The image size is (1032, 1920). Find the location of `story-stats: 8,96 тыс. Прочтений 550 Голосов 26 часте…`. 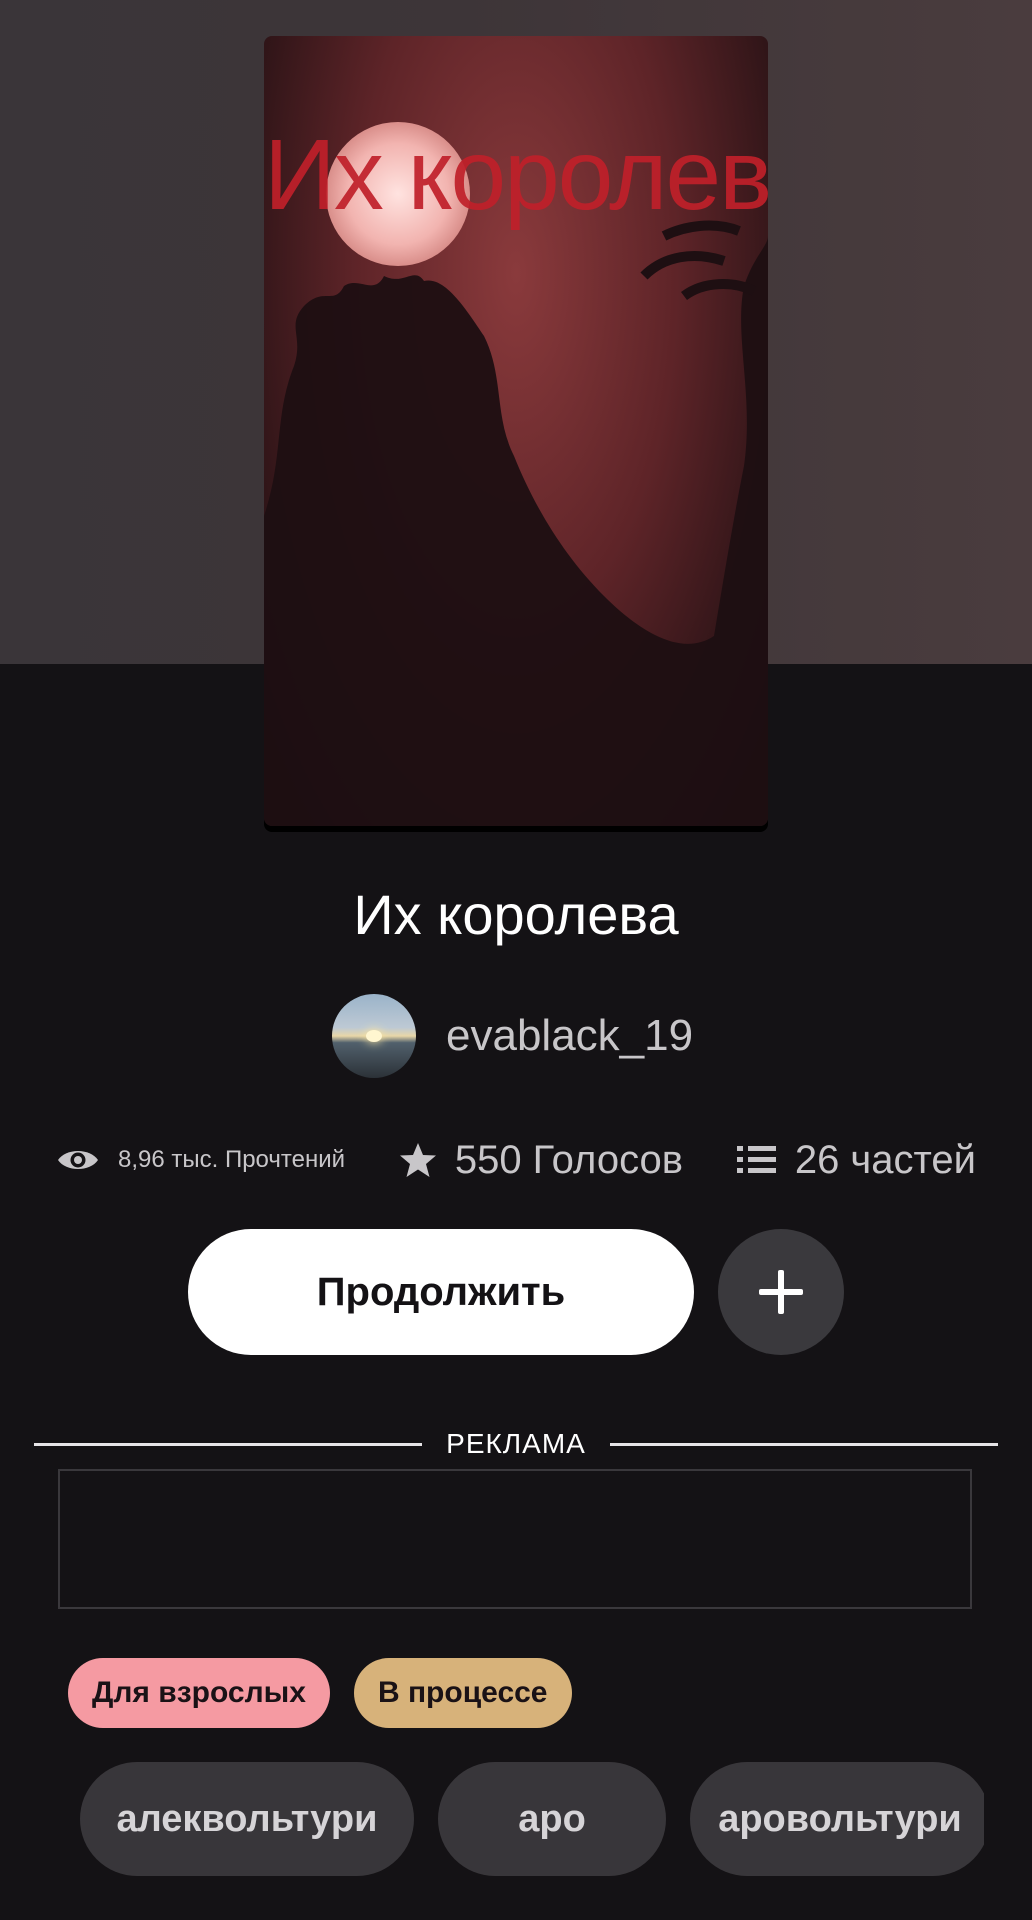

story-stats: 8,96 тыс. Прочтений 550 Голосов 26 часте… is located at coordinates (516, 1160).